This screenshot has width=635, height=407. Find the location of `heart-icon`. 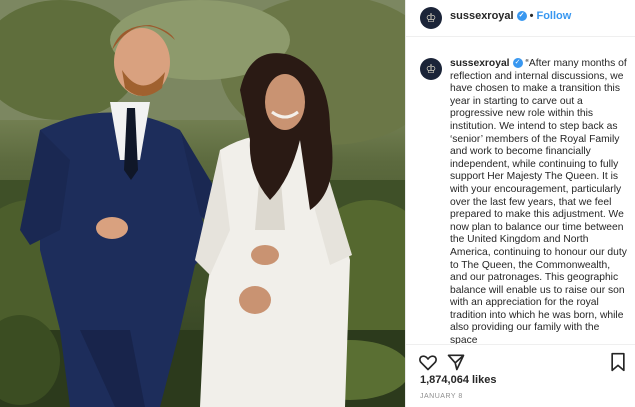

heart-icon is located at coordinates (428, 362).